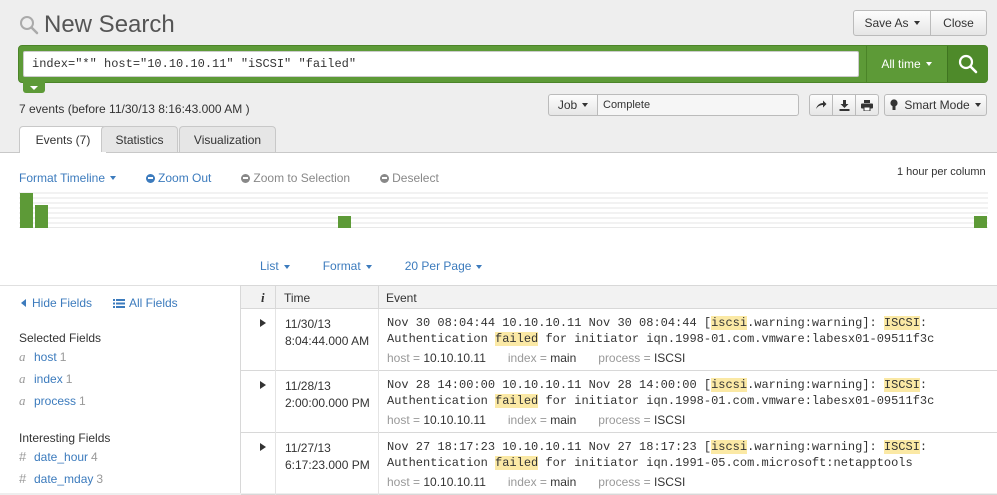  I want to click on format-timeline-button: Format Timeline, so click(68, 178).